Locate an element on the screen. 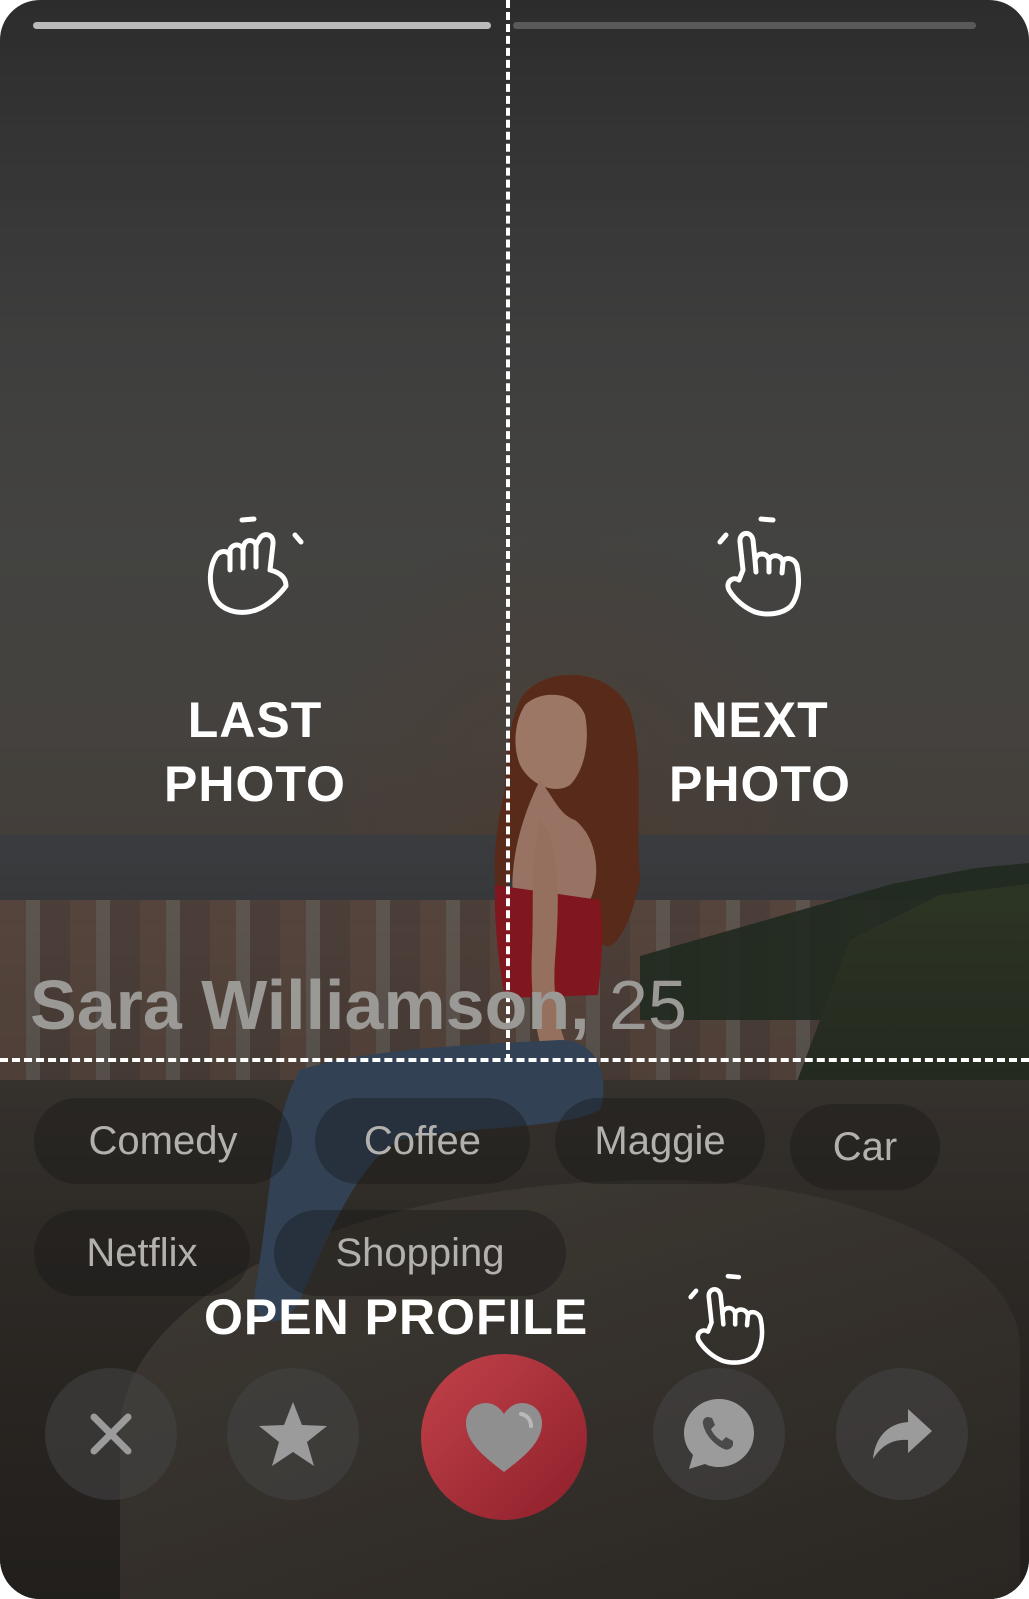  call-button is located at coordinates (719, 1434).